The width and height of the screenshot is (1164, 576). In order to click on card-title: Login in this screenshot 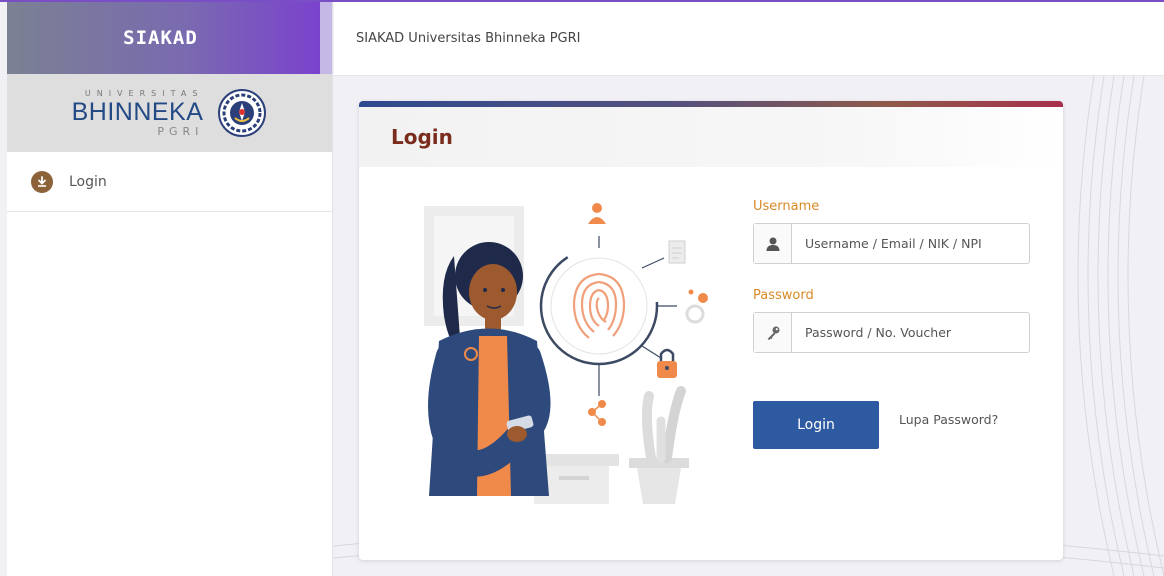, I will do `click(422, 137)`.